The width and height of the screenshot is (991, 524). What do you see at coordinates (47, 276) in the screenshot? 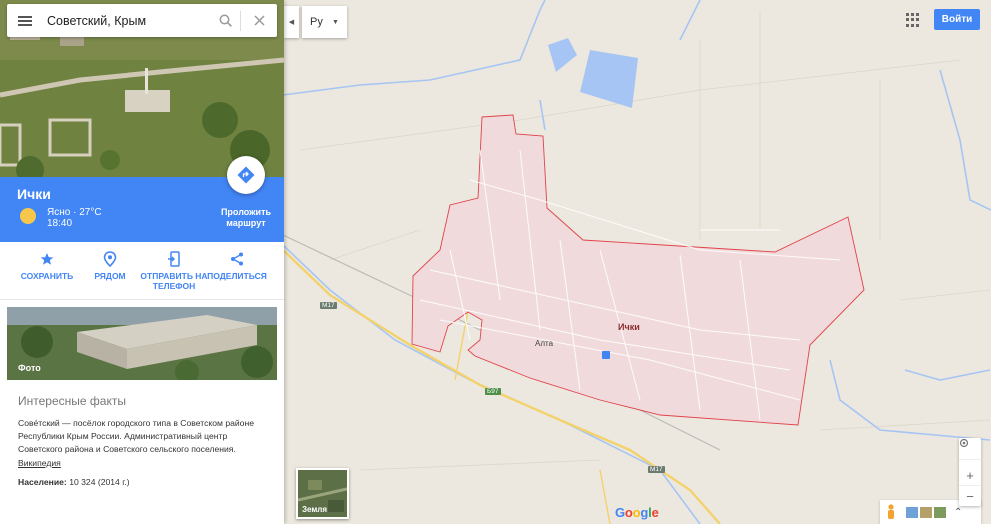
I see `save-label: СОХРАНИТЬ` at bounding box center [47, 276].